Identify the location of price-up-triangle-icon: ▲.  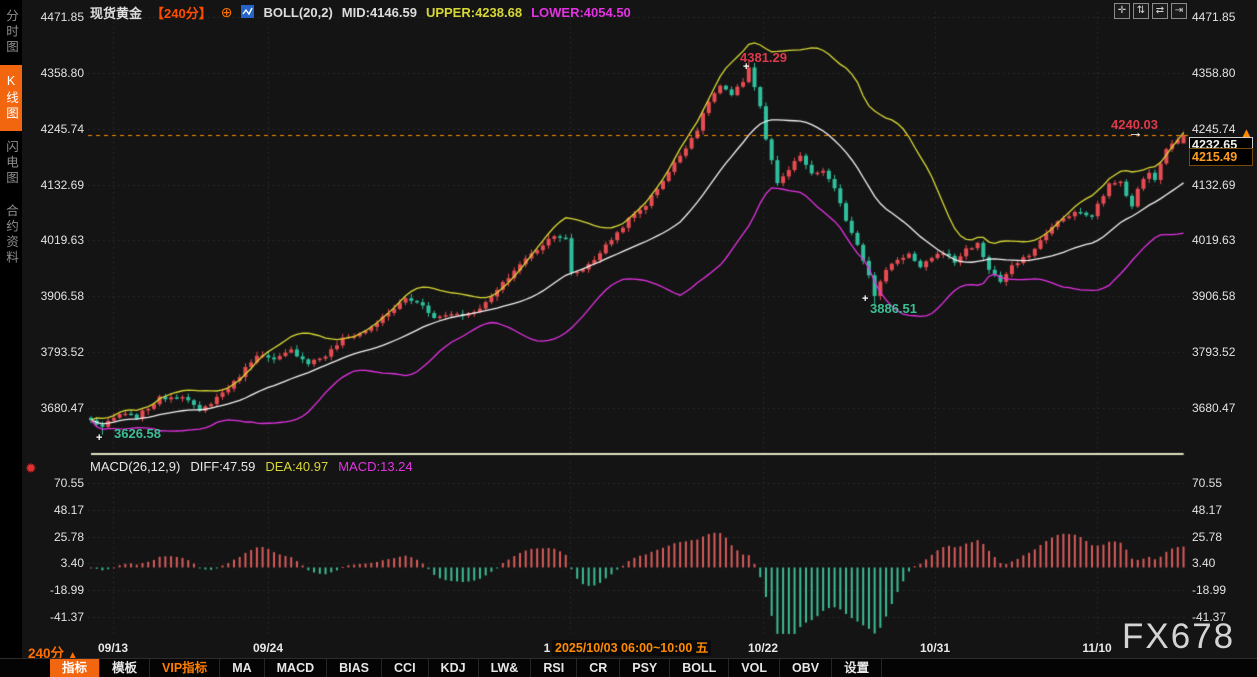
(1246, 132).